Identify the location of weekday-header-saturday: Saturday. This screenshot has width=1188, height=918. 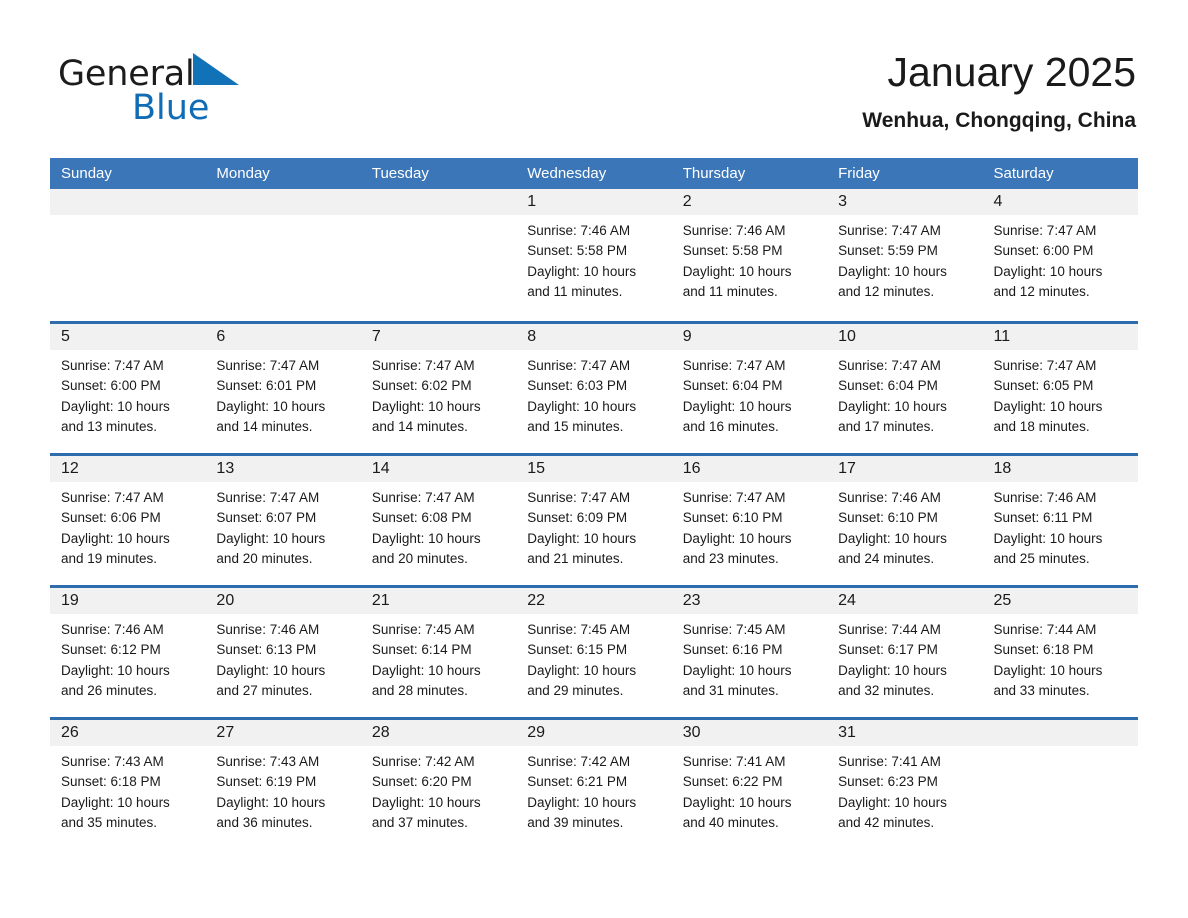
(1023, 173).